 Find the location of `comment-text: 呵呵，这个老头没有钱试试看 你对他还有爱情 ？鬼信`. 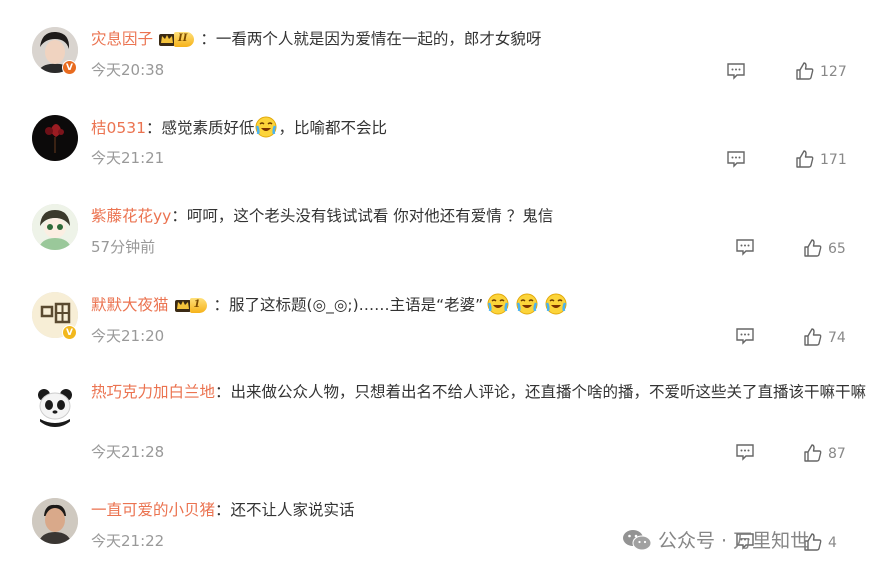

comment-text: 呵呵，这个老头没有钱试试看 你对他还有爱情 ？鬼信 is located at coordinates (370, 216).